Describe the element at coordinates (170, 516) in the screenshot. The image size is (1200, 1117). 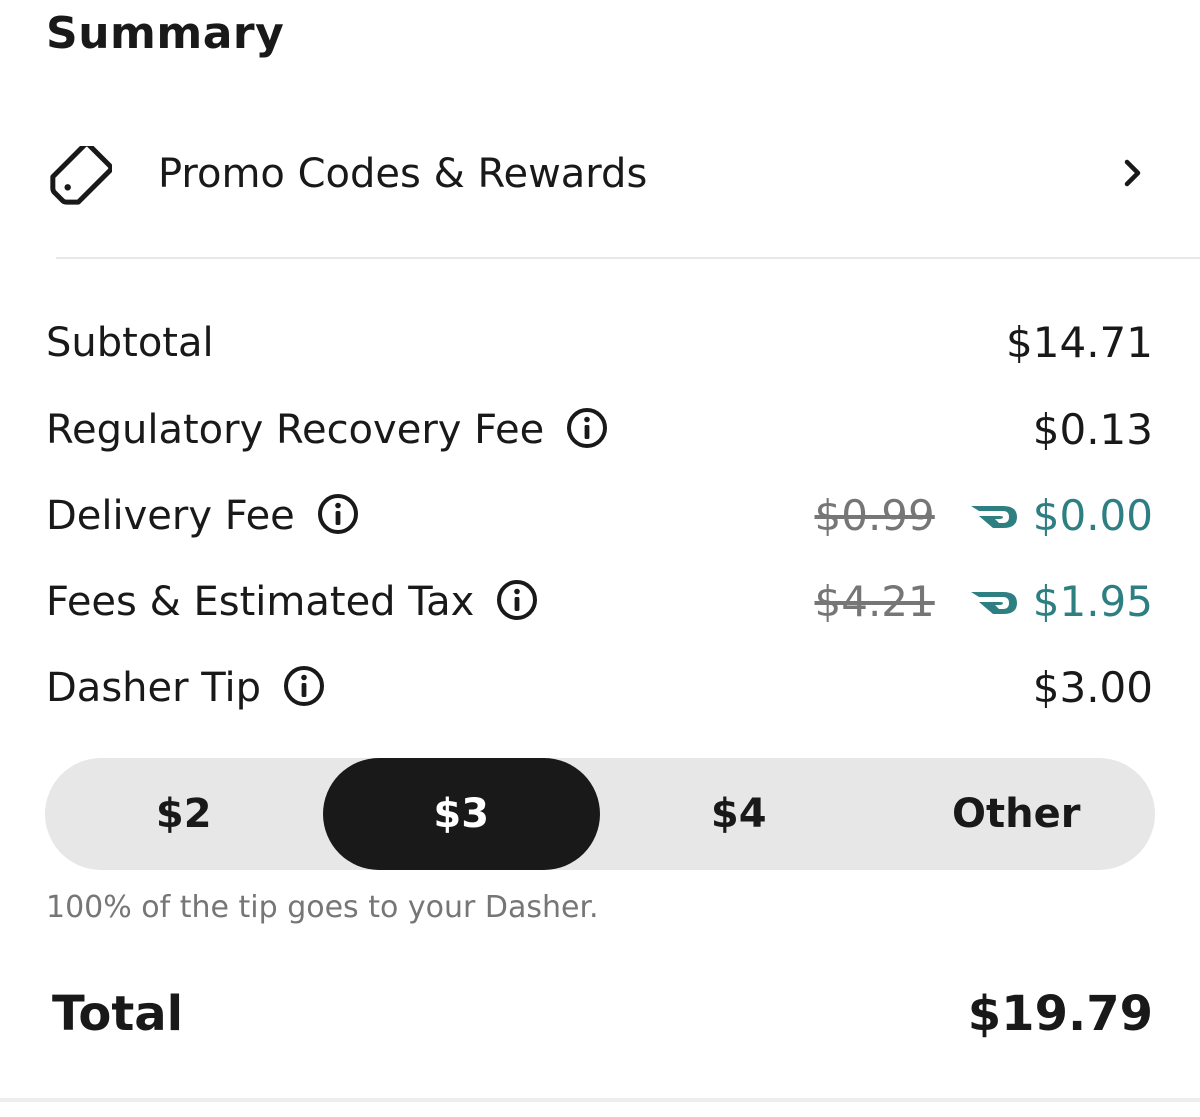
I see `delivery-fee-label: Delivery Fee` at that location.